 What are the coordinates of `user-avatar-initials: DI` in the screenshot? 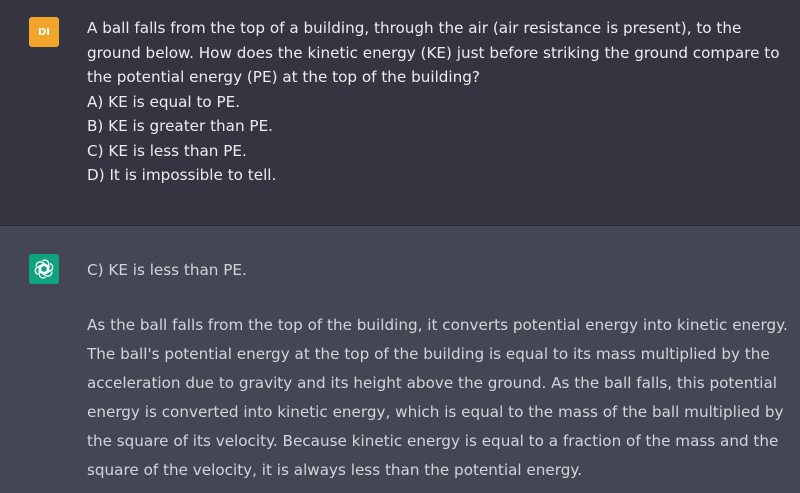 It's located at (44, 32).